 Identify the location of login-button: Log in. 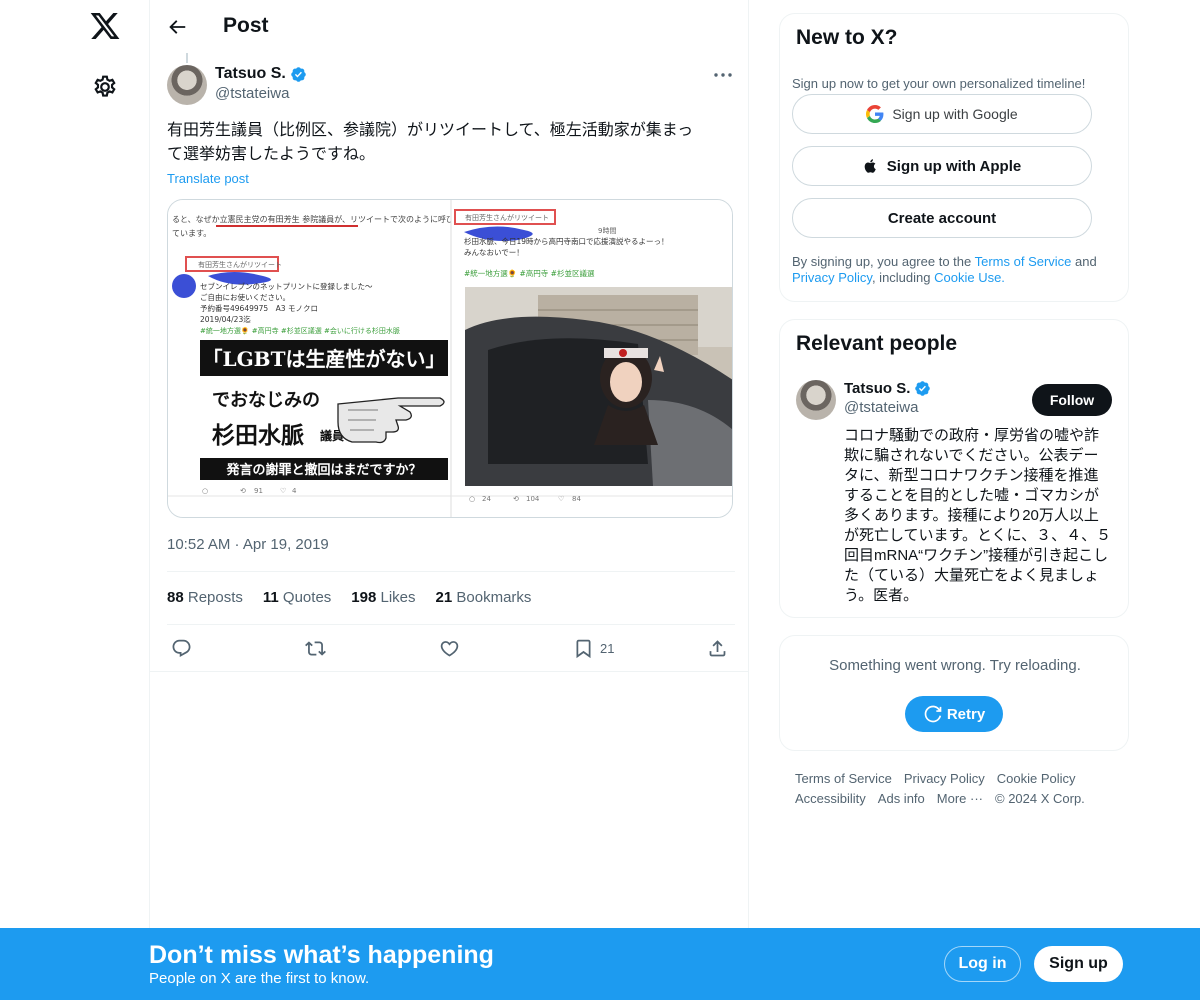
(982, 964).